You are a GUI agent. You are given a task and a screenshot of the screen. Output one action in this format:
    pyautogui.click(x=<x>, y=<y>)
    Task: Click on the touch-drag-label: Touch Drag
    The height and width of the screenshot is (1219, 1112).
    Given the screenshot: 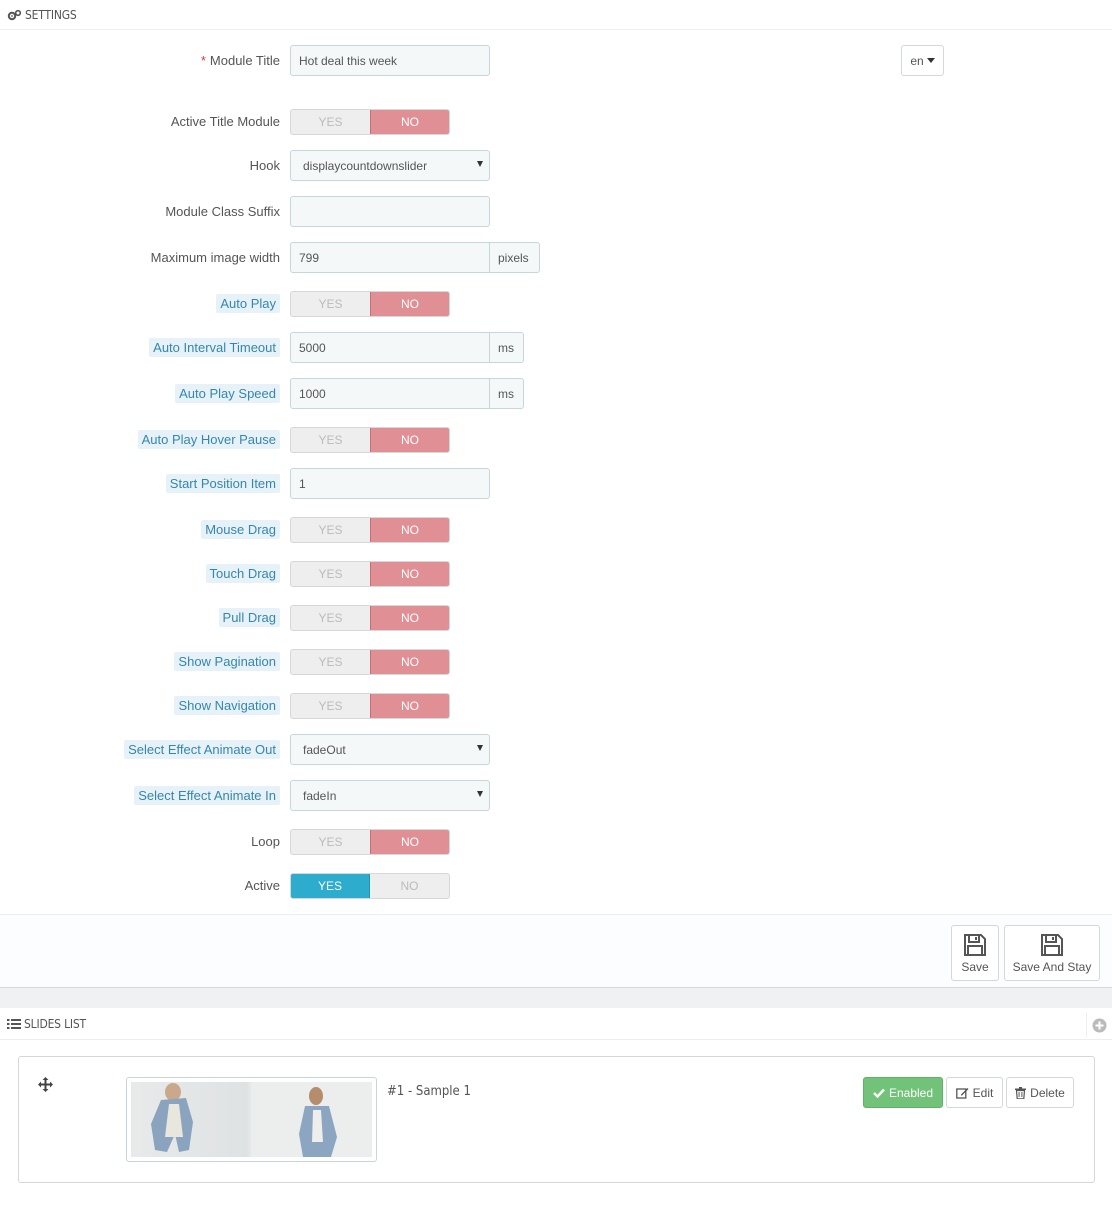 What is the action you would take?
    pyautogui.click(x=242, y=573)
    